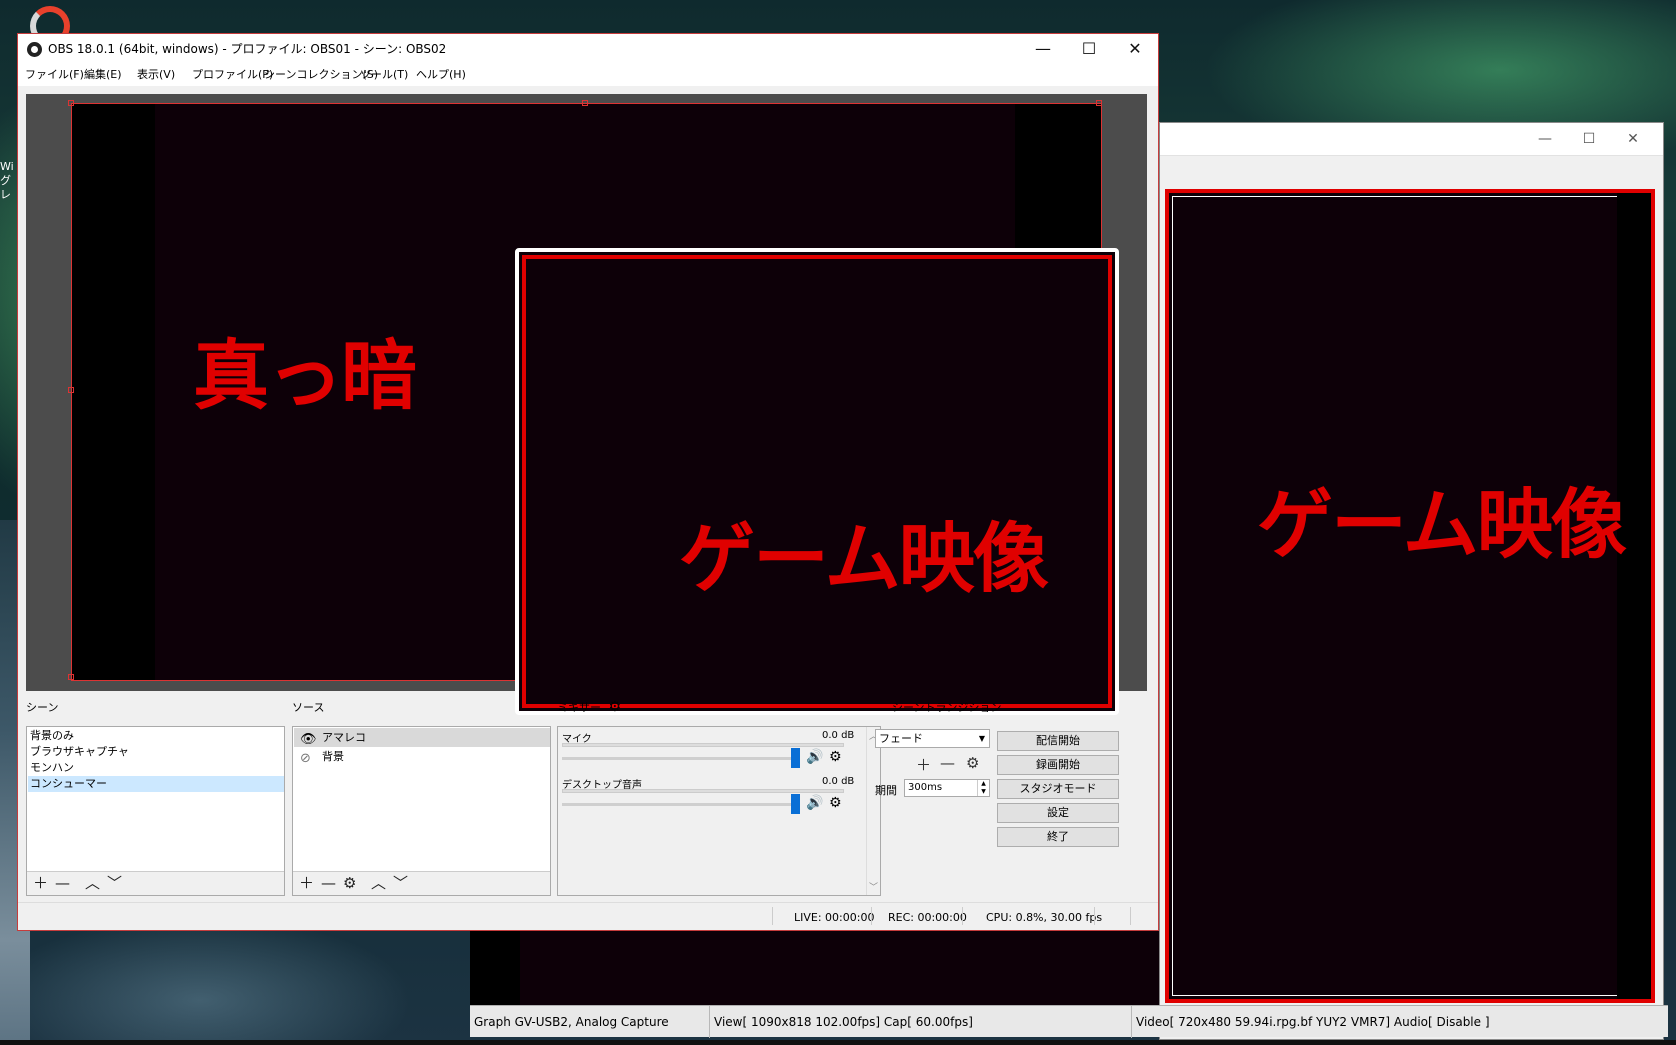 This screenshot has width=1676, height=1045. Describe the element at coordinates (422, 756) in the screenshot. I see `source-item: ⊘ 背景` at that location.